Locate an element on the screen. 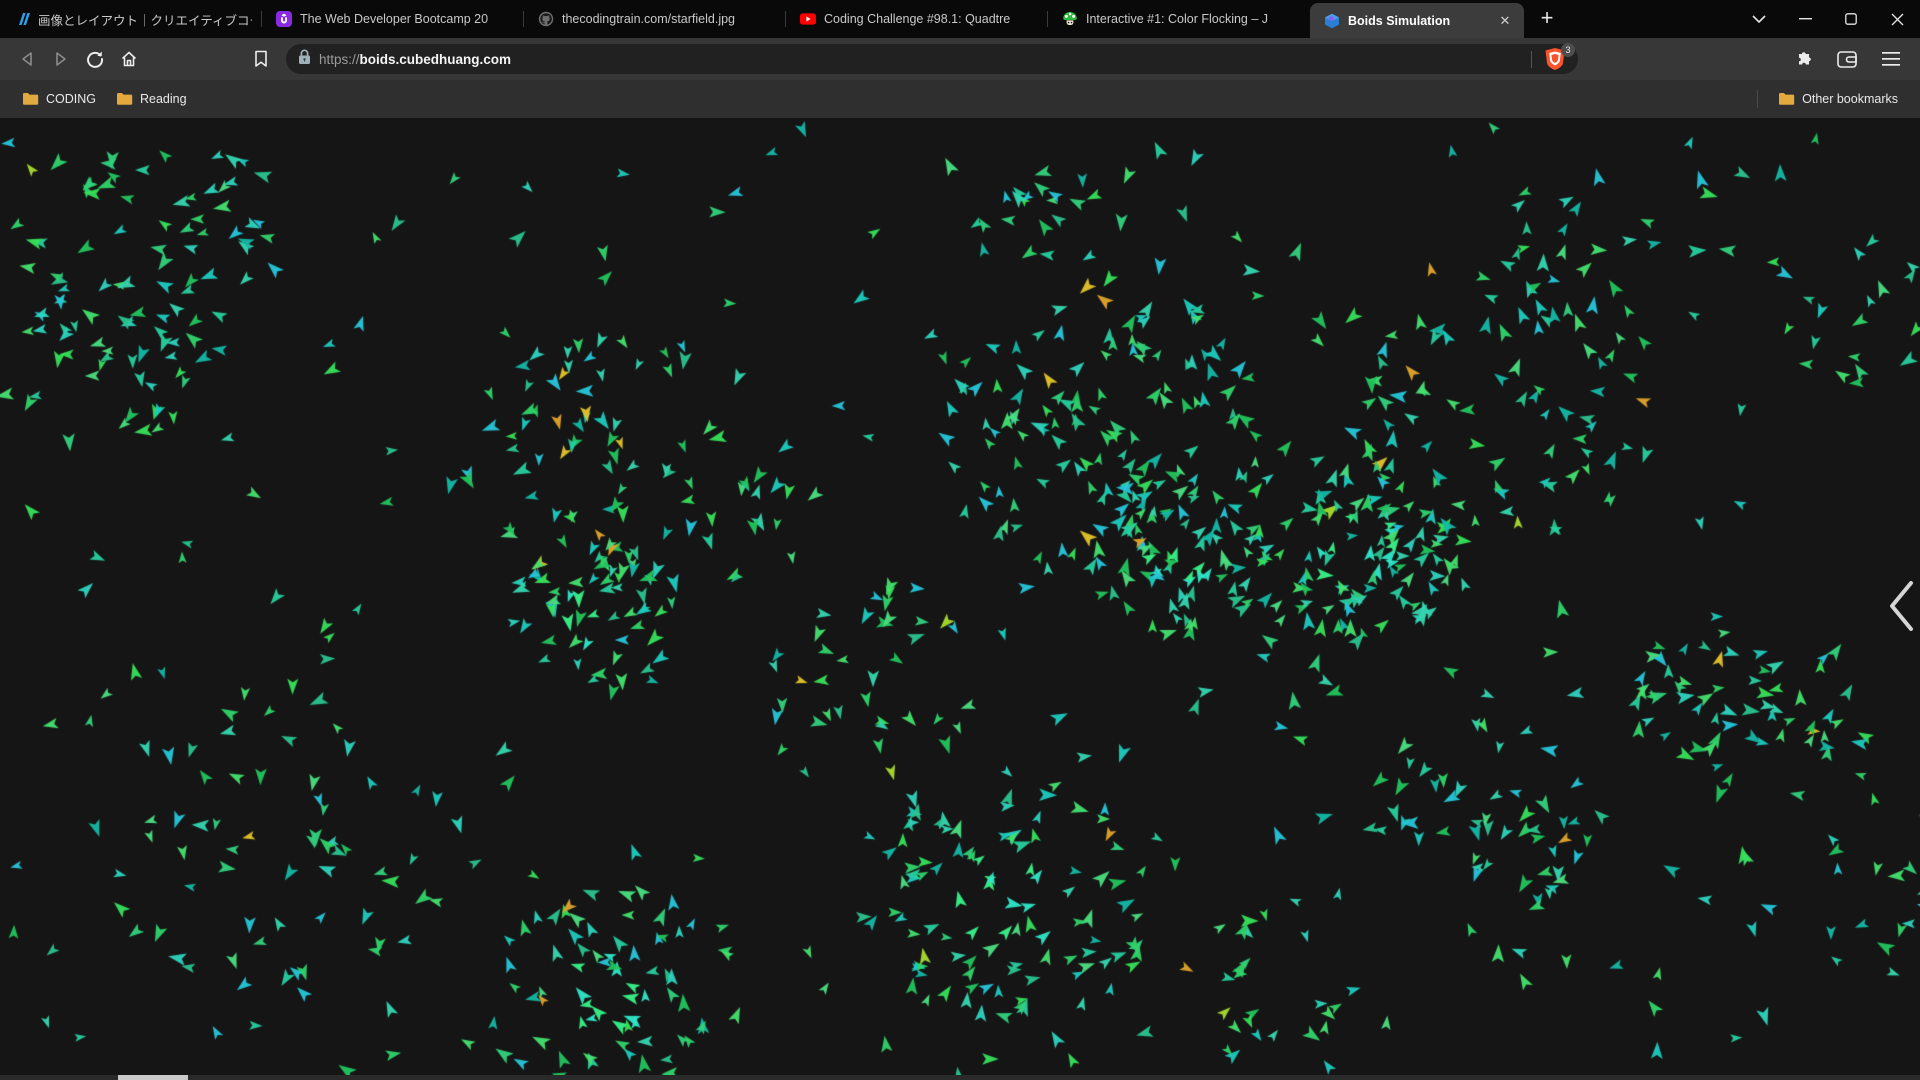 This screenshot has height=1080, width=1920. tab-title: Interactive #1: Color Flocking – J is located at coordinates (1177, 19).